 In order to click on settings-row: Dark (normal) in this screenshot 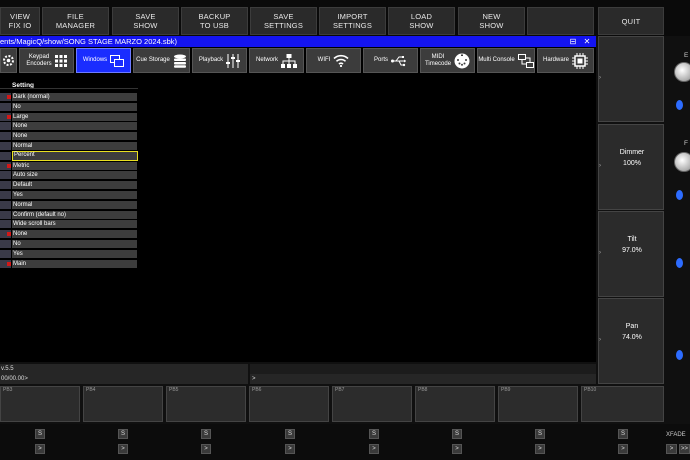, I will do `click(69, 97)`.